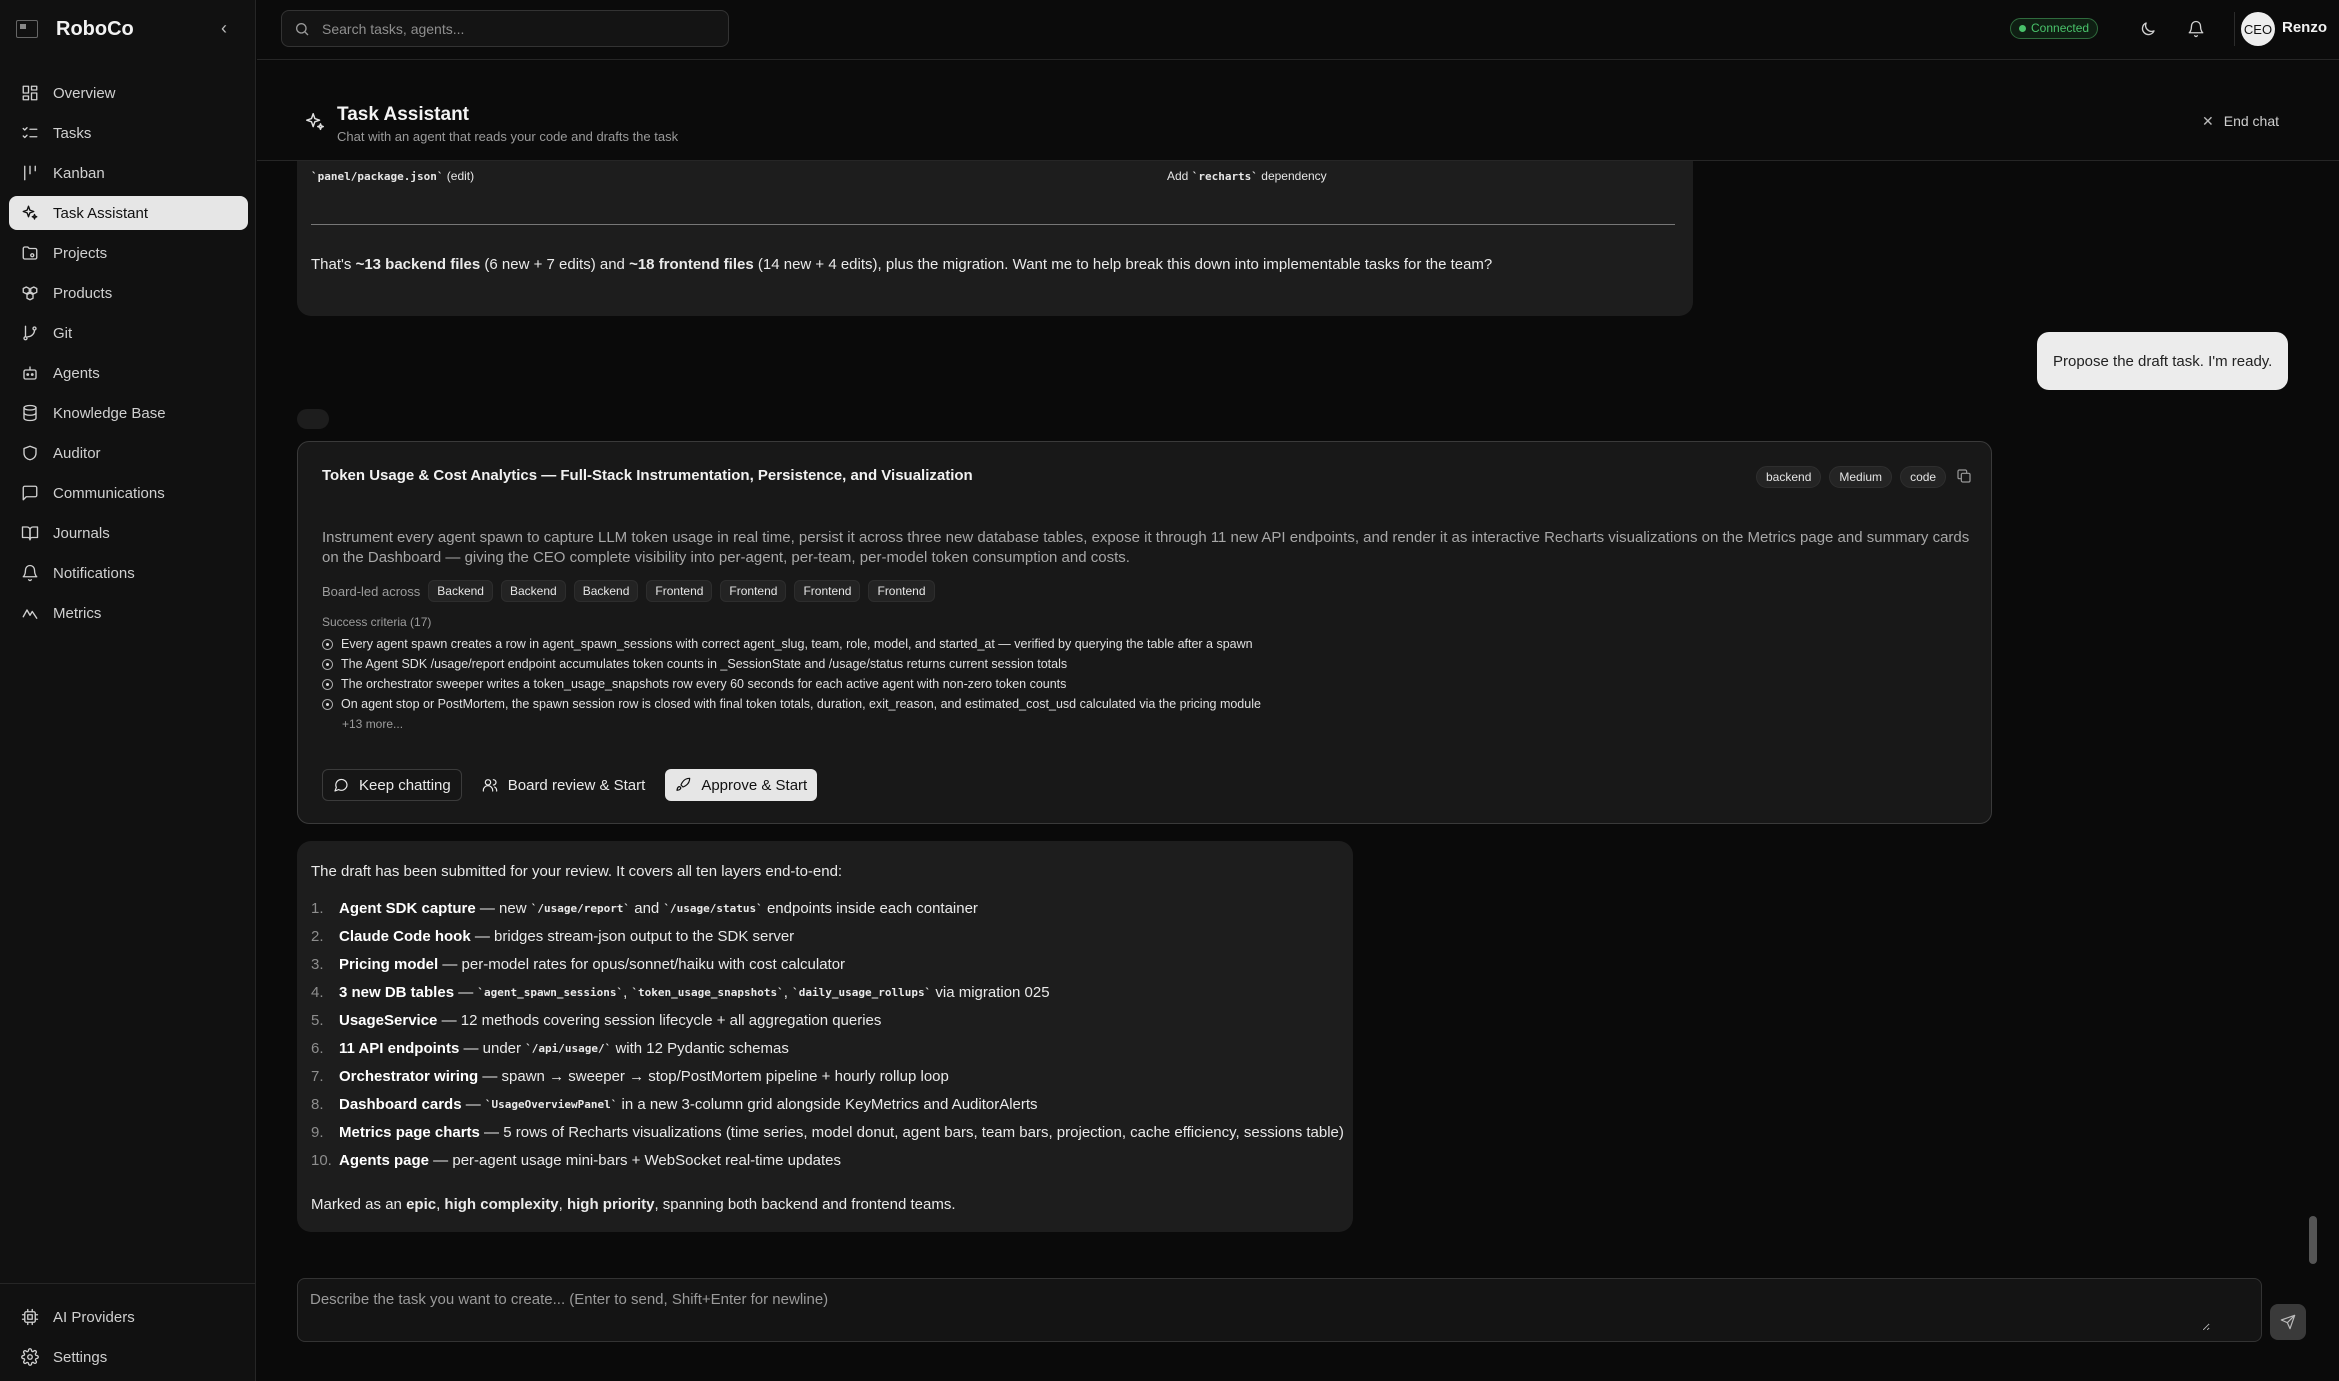 The image size is (2339, 1381). Describe the element at coordinates (2288, 1322) in the screenshot. I see `send-button` at that location.